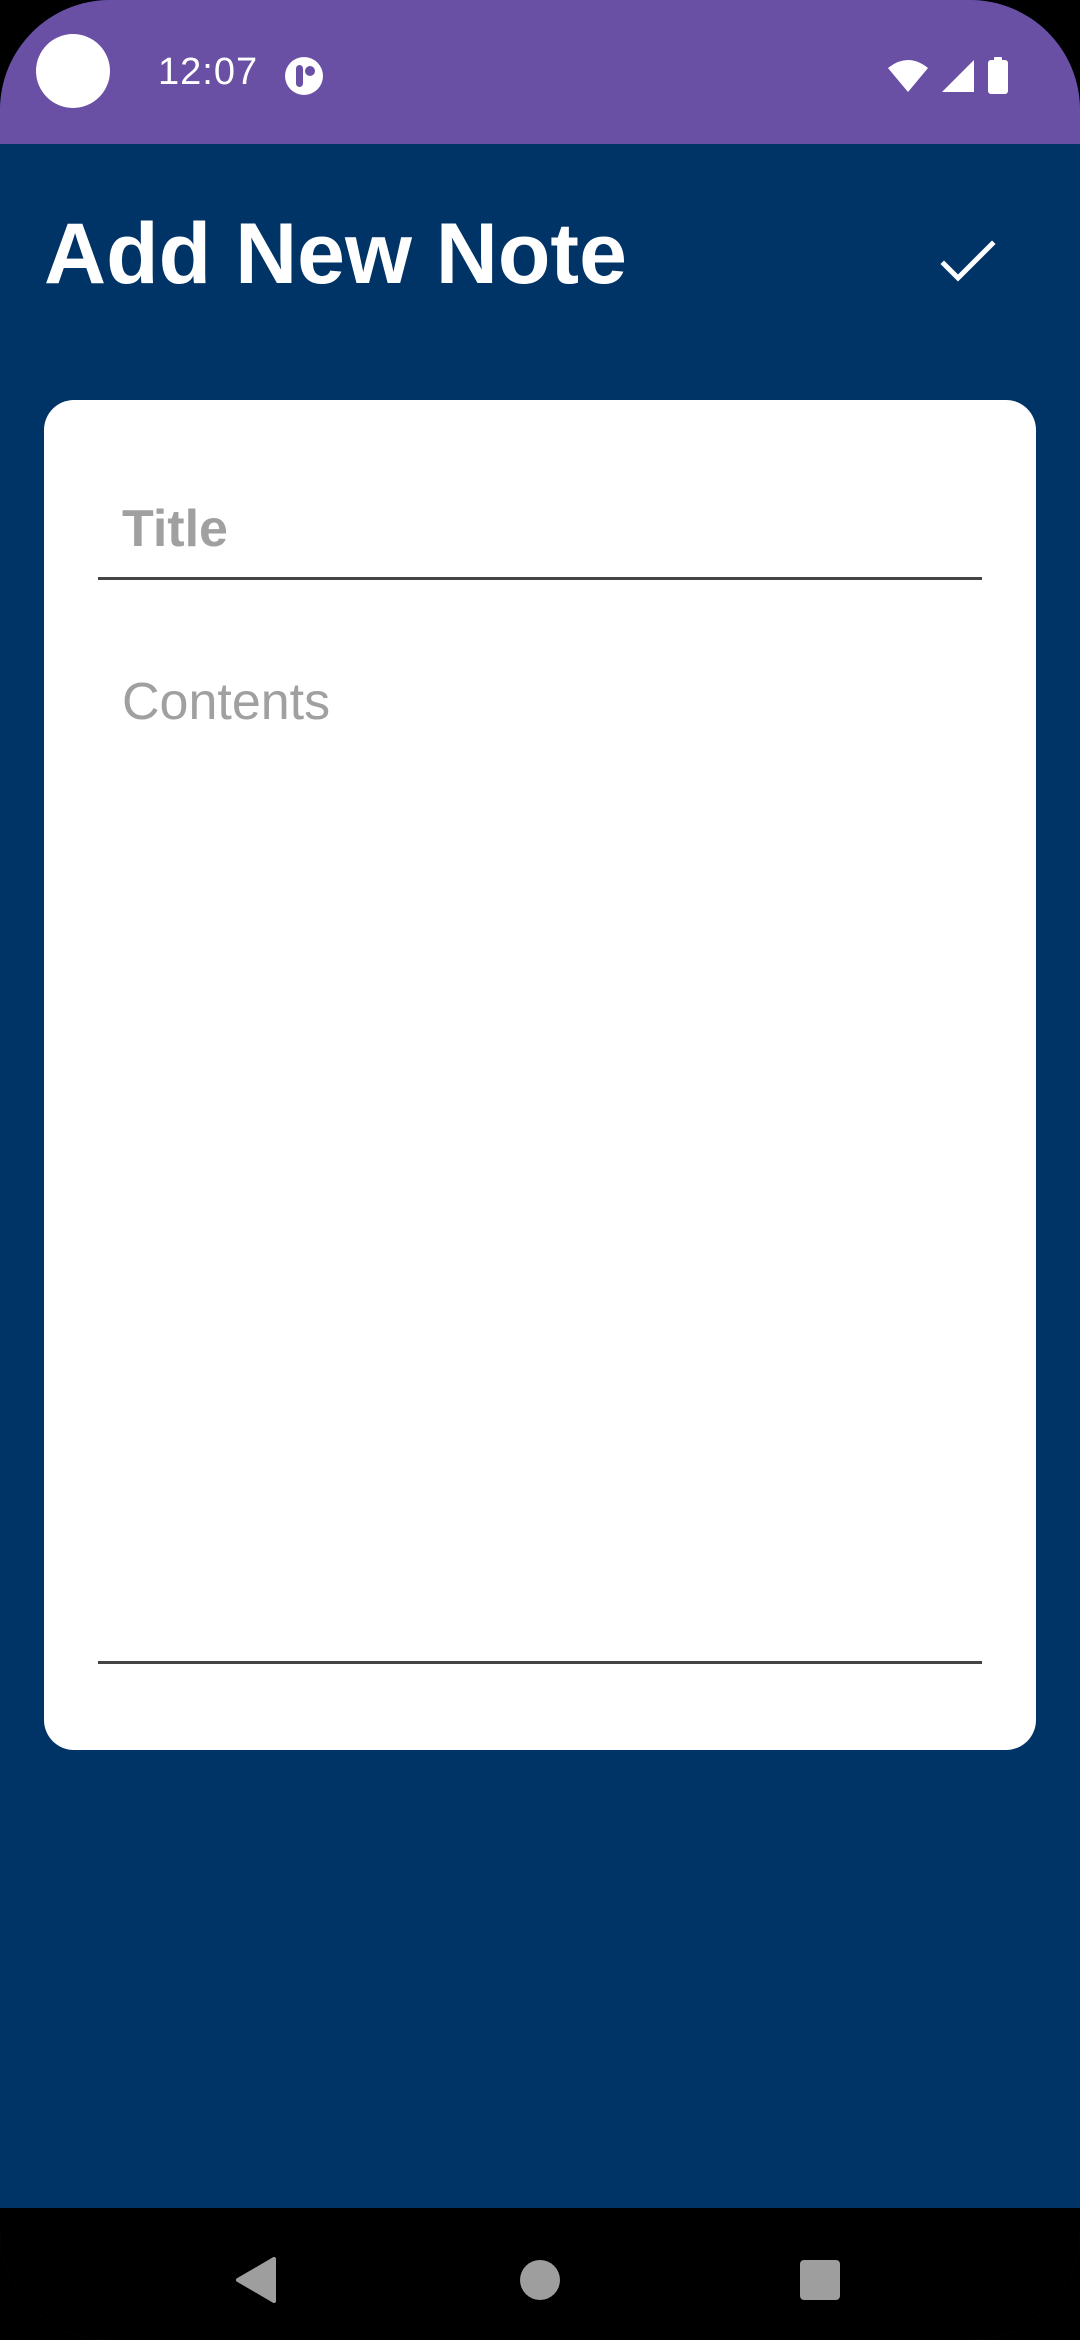  I want to click on app-bar: Add New Note, so click(540, 251).